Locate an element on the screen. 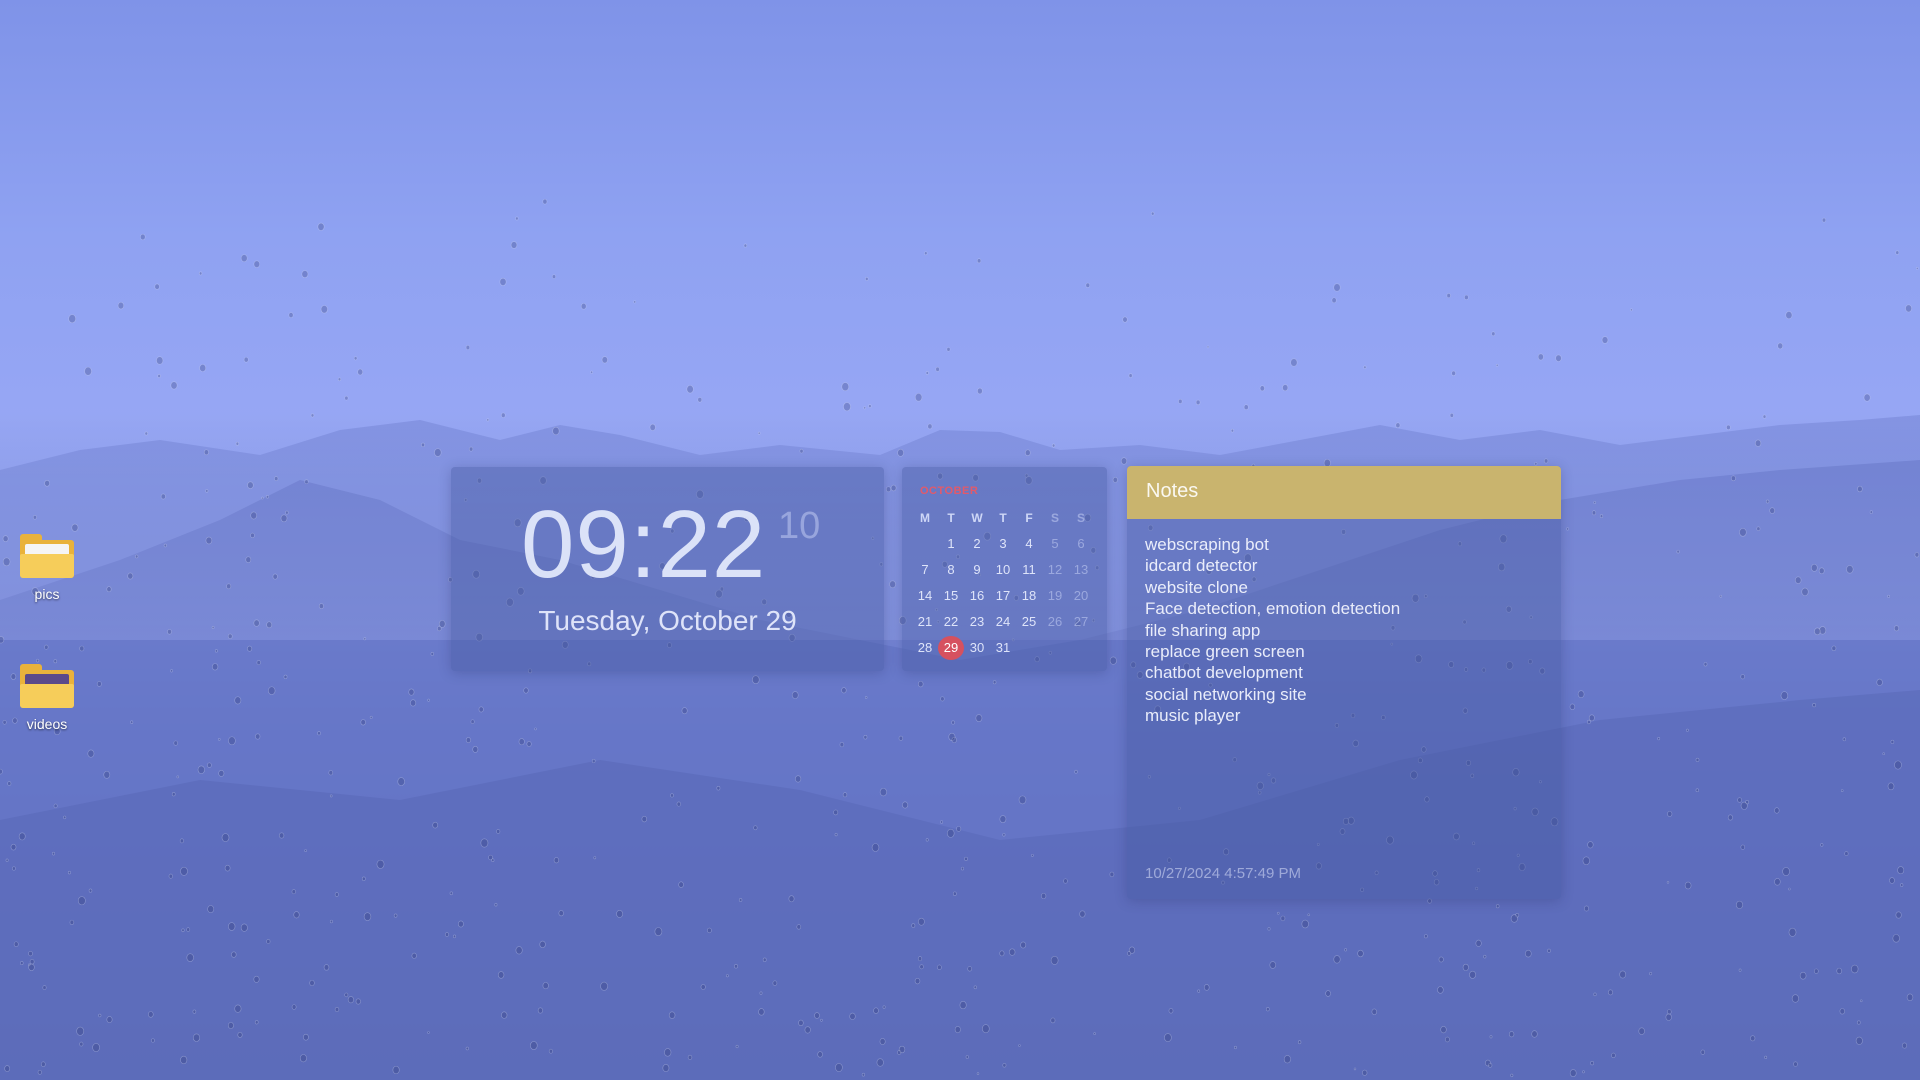 Image resolution: width=1920 pixels, height=1080 pixels. calendar-day: 9 is located at coordinates (977, 570).